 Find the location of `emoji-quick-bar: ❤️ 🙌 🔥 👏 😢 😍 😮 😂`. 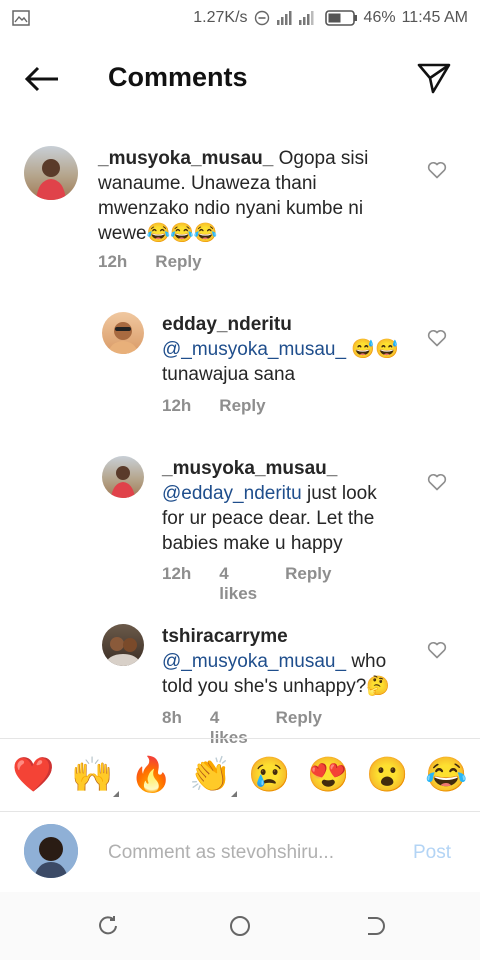

emoji-quick-bar: ❤️ 🙌 🔥 👏 😢 😍 😮 😂 is located at coordinates (240, 775).